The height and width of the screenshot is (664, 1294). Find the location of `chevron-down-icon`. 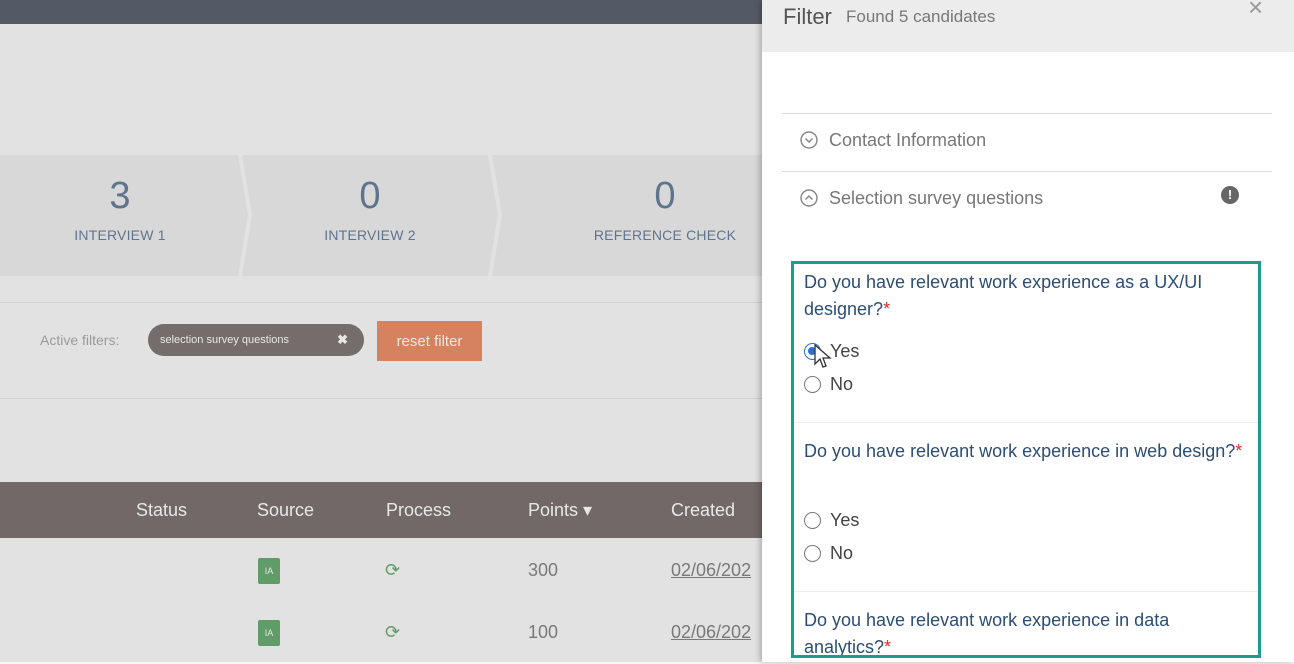

chevron-down-icon is located at coordinates (809, 140).